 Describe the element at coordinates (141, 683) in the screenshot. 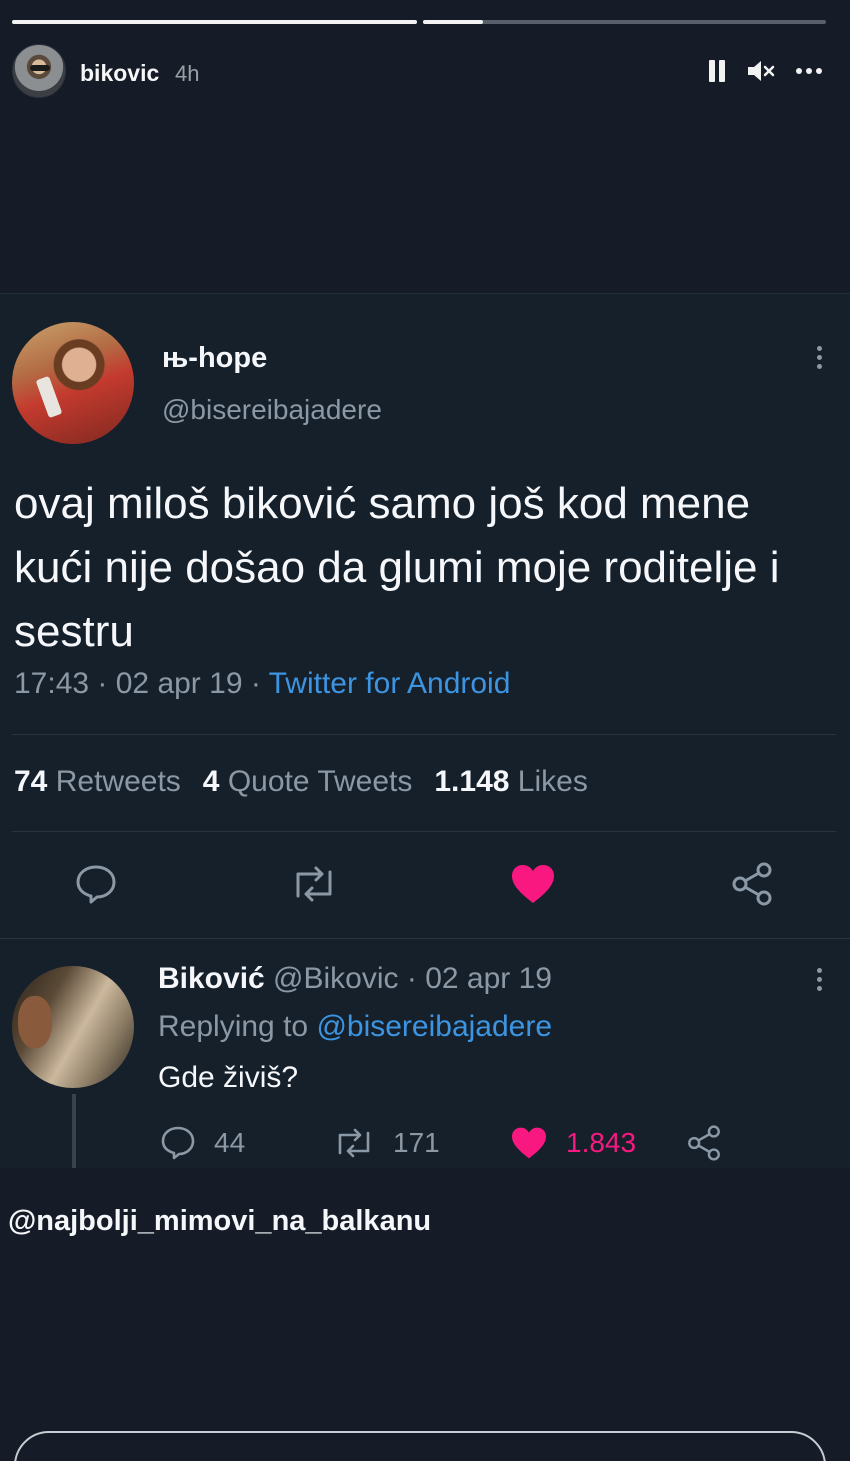

I see `tweet-timestamp: 17:43 · 02 apr 19 ·` at that location.